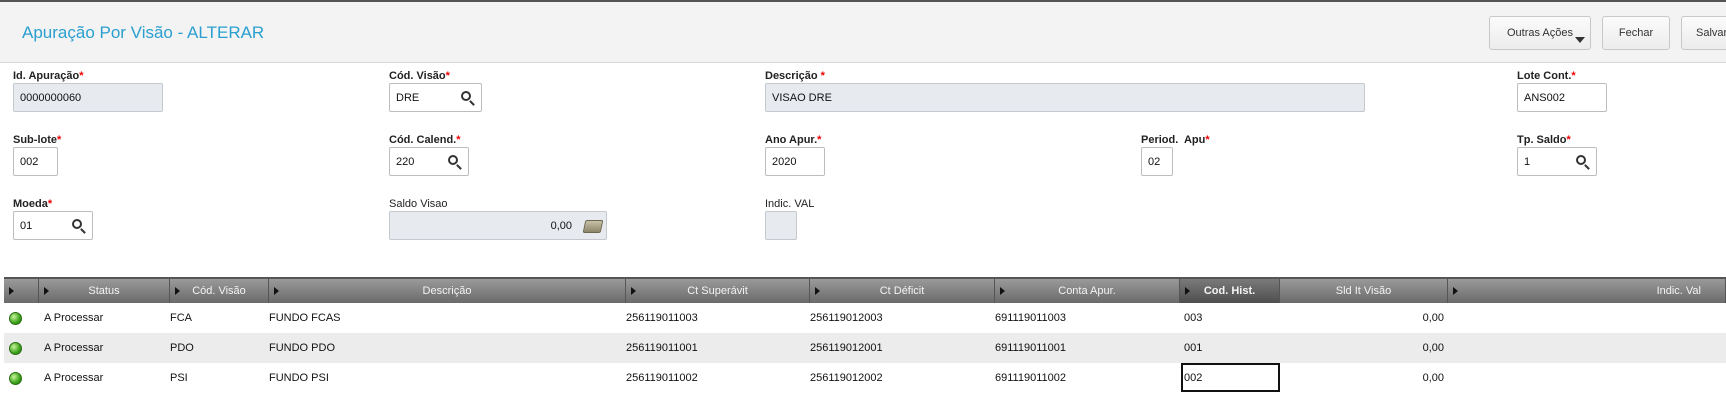  What do you see at coordinates (790, 204) in the screenshot?
I see `indic-val-label: Indic. VAL` at bounding box center [790, 204].